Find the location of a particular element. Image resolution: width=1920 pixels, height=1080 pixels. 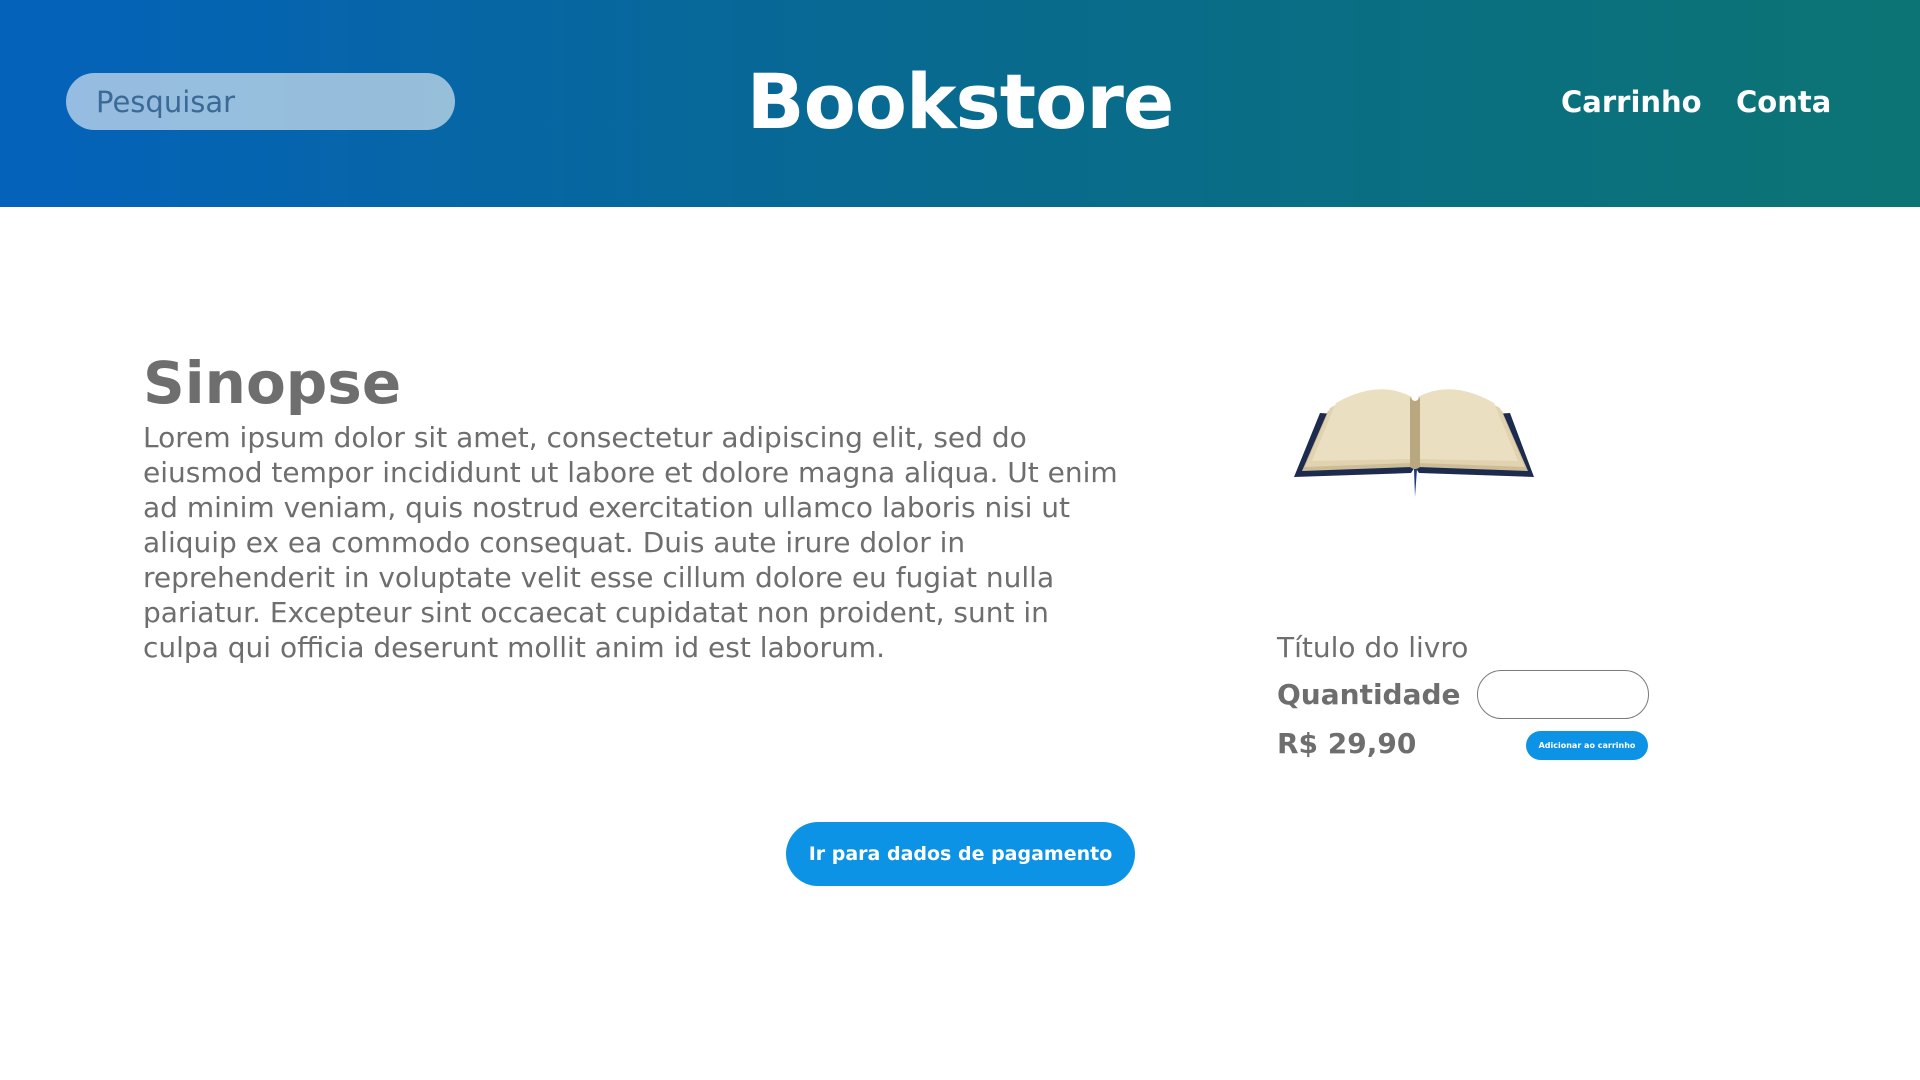

open-book-icon is located at coordinates (1414, 443).